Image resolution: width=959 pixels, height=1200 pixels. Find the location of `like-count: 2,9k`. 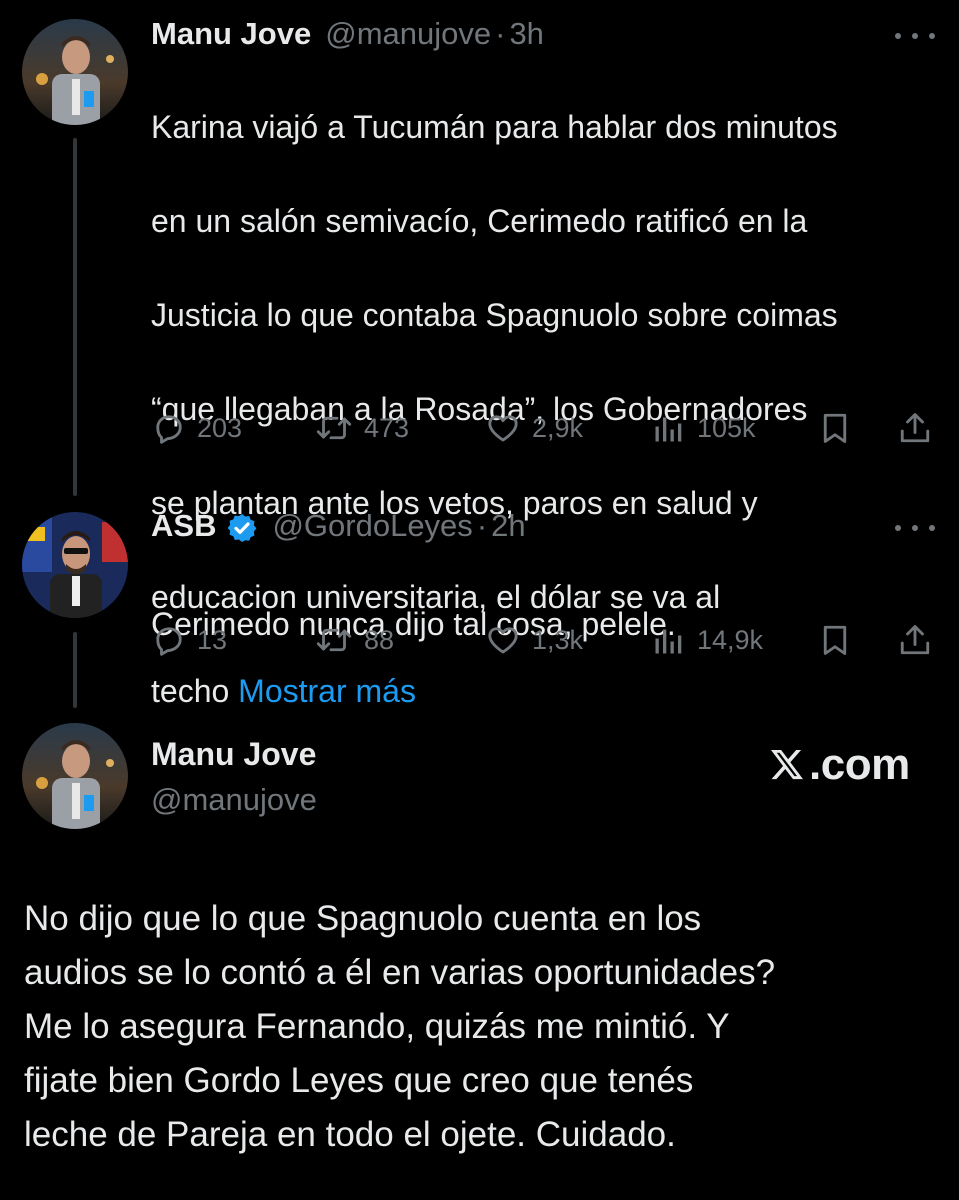

like-count: 2,9k is located at coordinates (558, 427).